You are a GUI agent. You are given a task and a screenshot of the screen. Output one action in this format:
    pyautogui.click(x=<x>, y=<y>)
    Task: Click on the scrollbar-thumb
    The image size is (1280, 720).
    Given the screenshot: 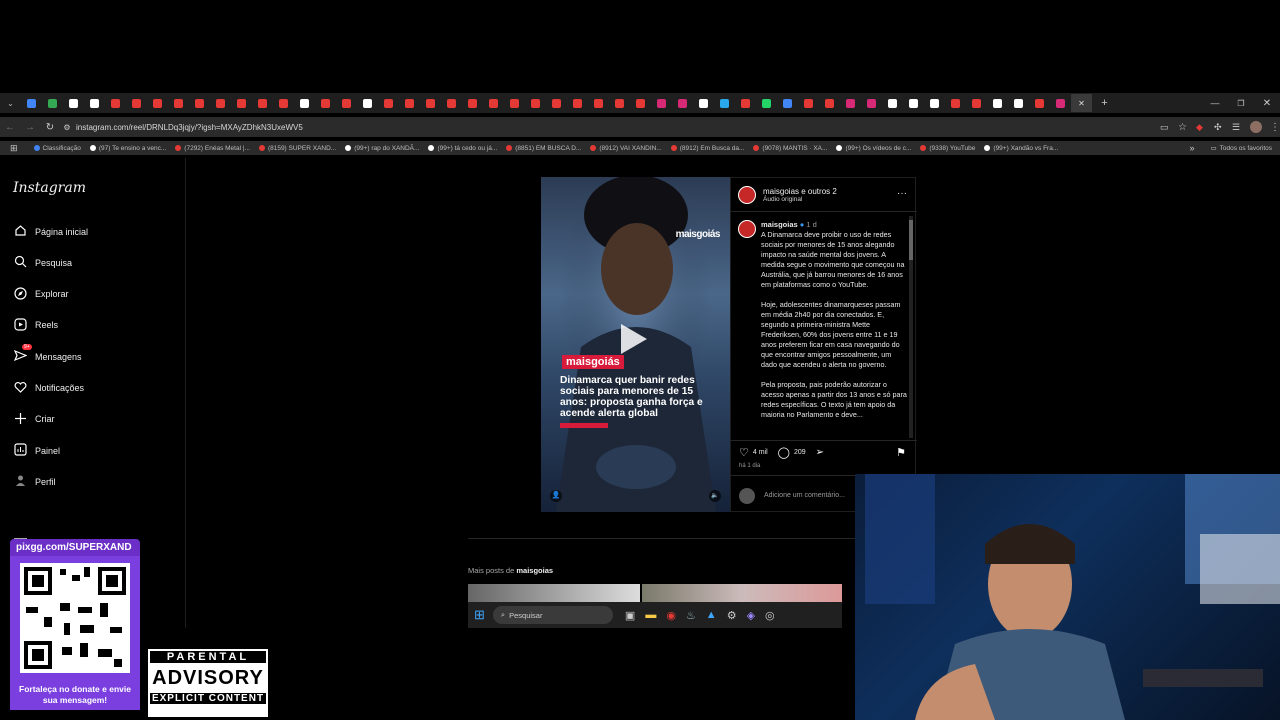 What is the action you would take?
    pyautogui.click(x=911, y=240)
    